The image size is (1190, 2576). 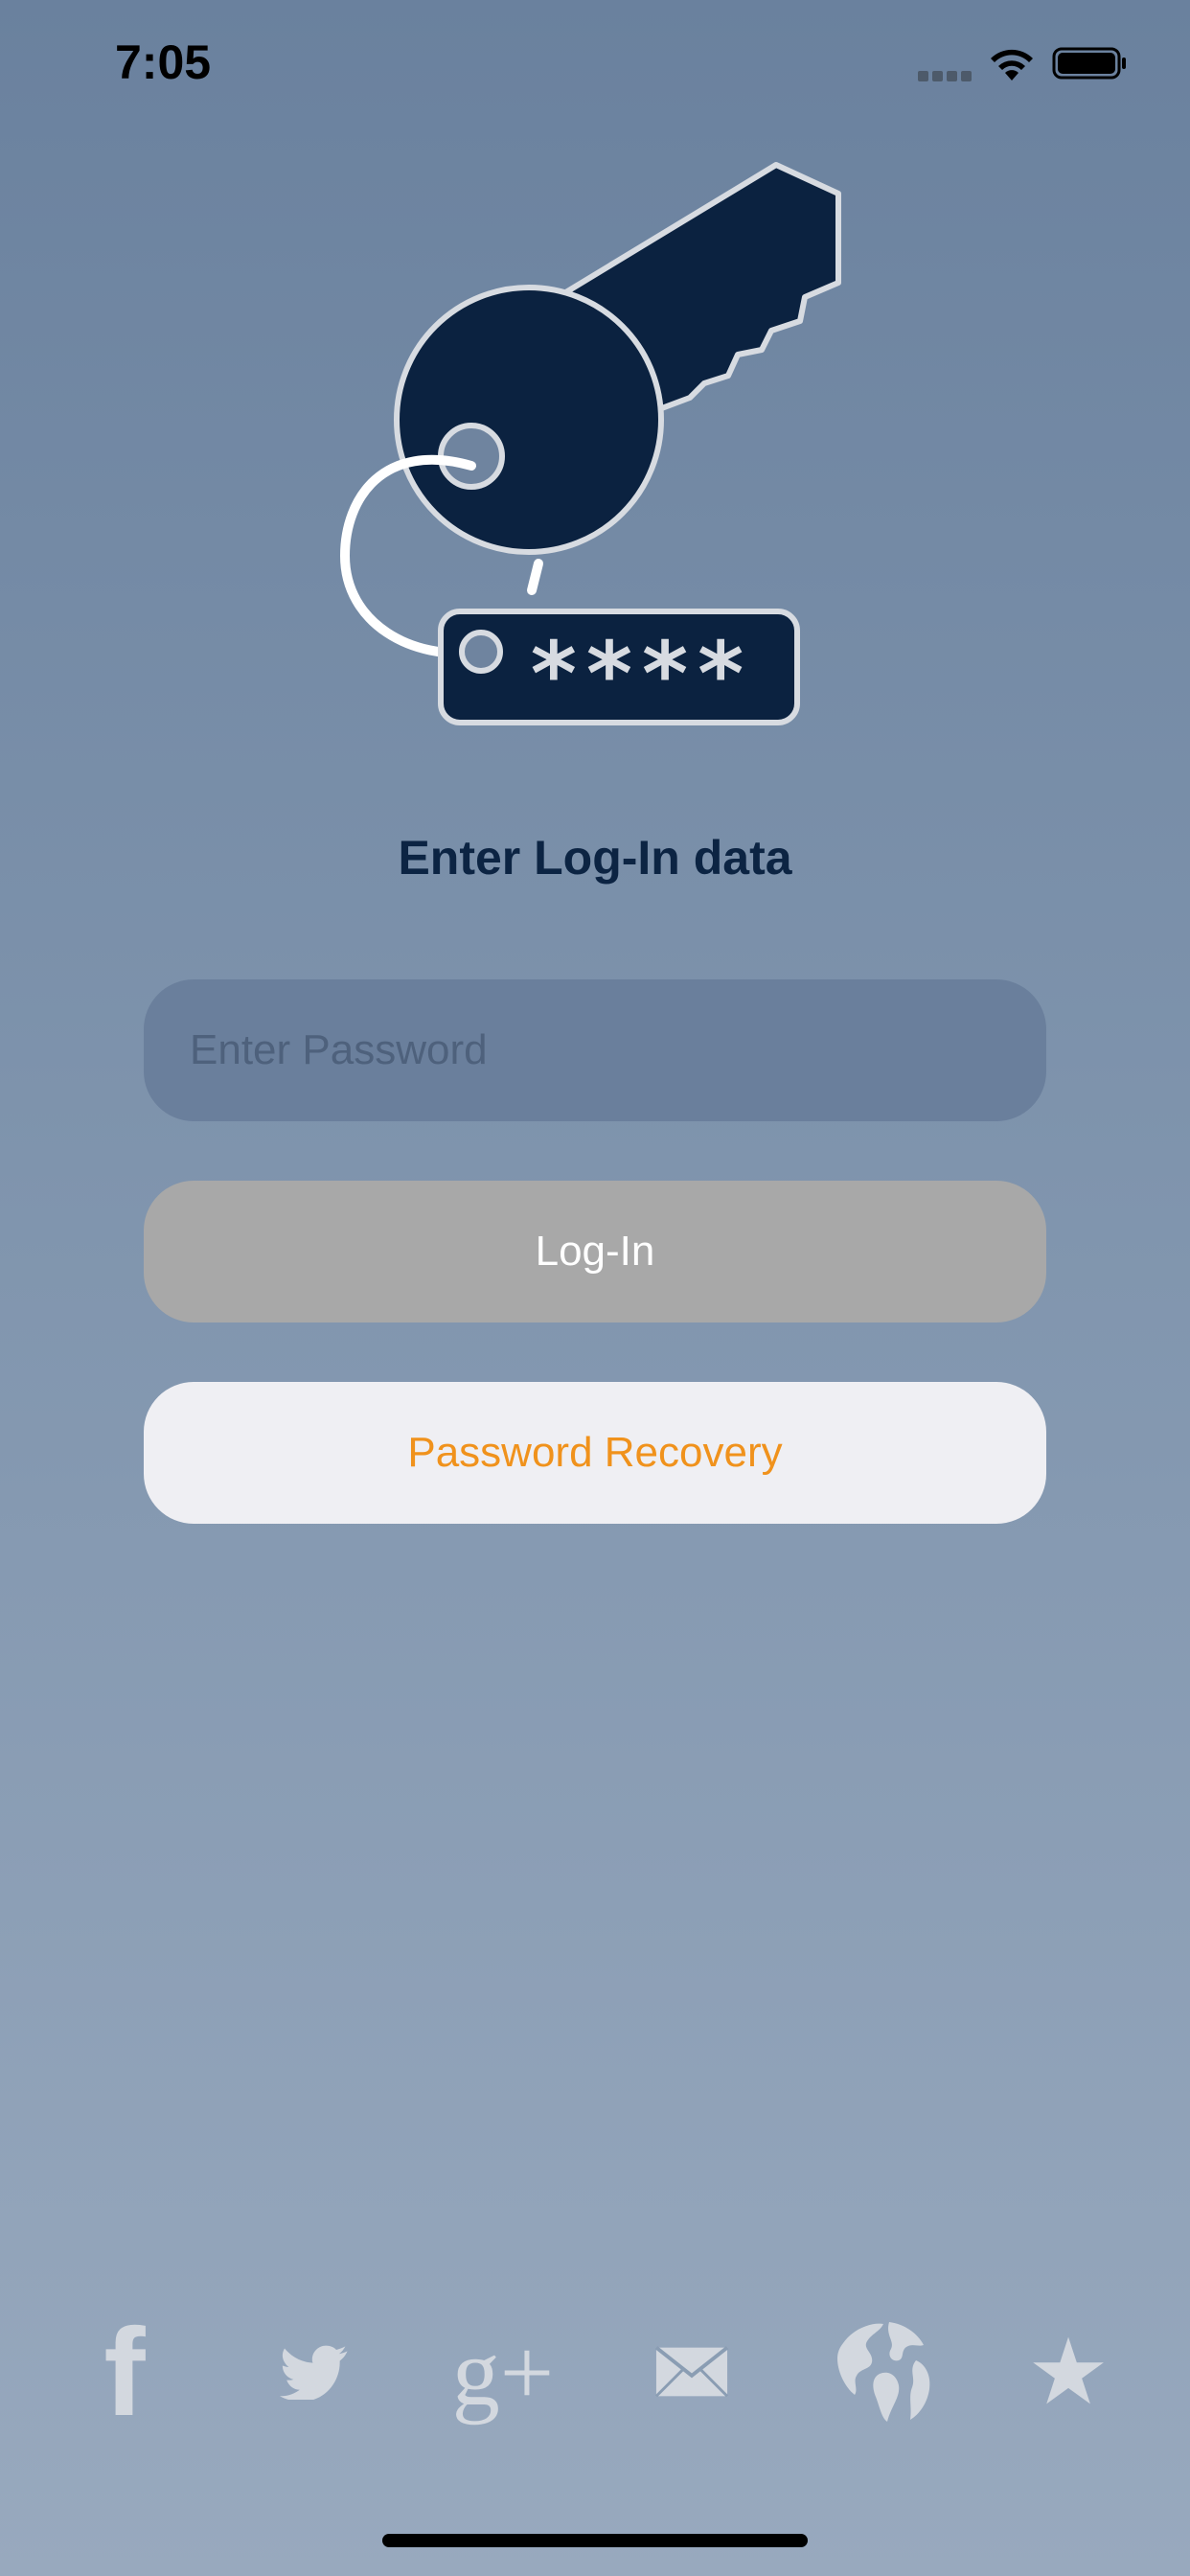 What do you see at coordinates (595, 2540) in the screenshot?
I see `home-indicator` at bounding box center [595, 2540].